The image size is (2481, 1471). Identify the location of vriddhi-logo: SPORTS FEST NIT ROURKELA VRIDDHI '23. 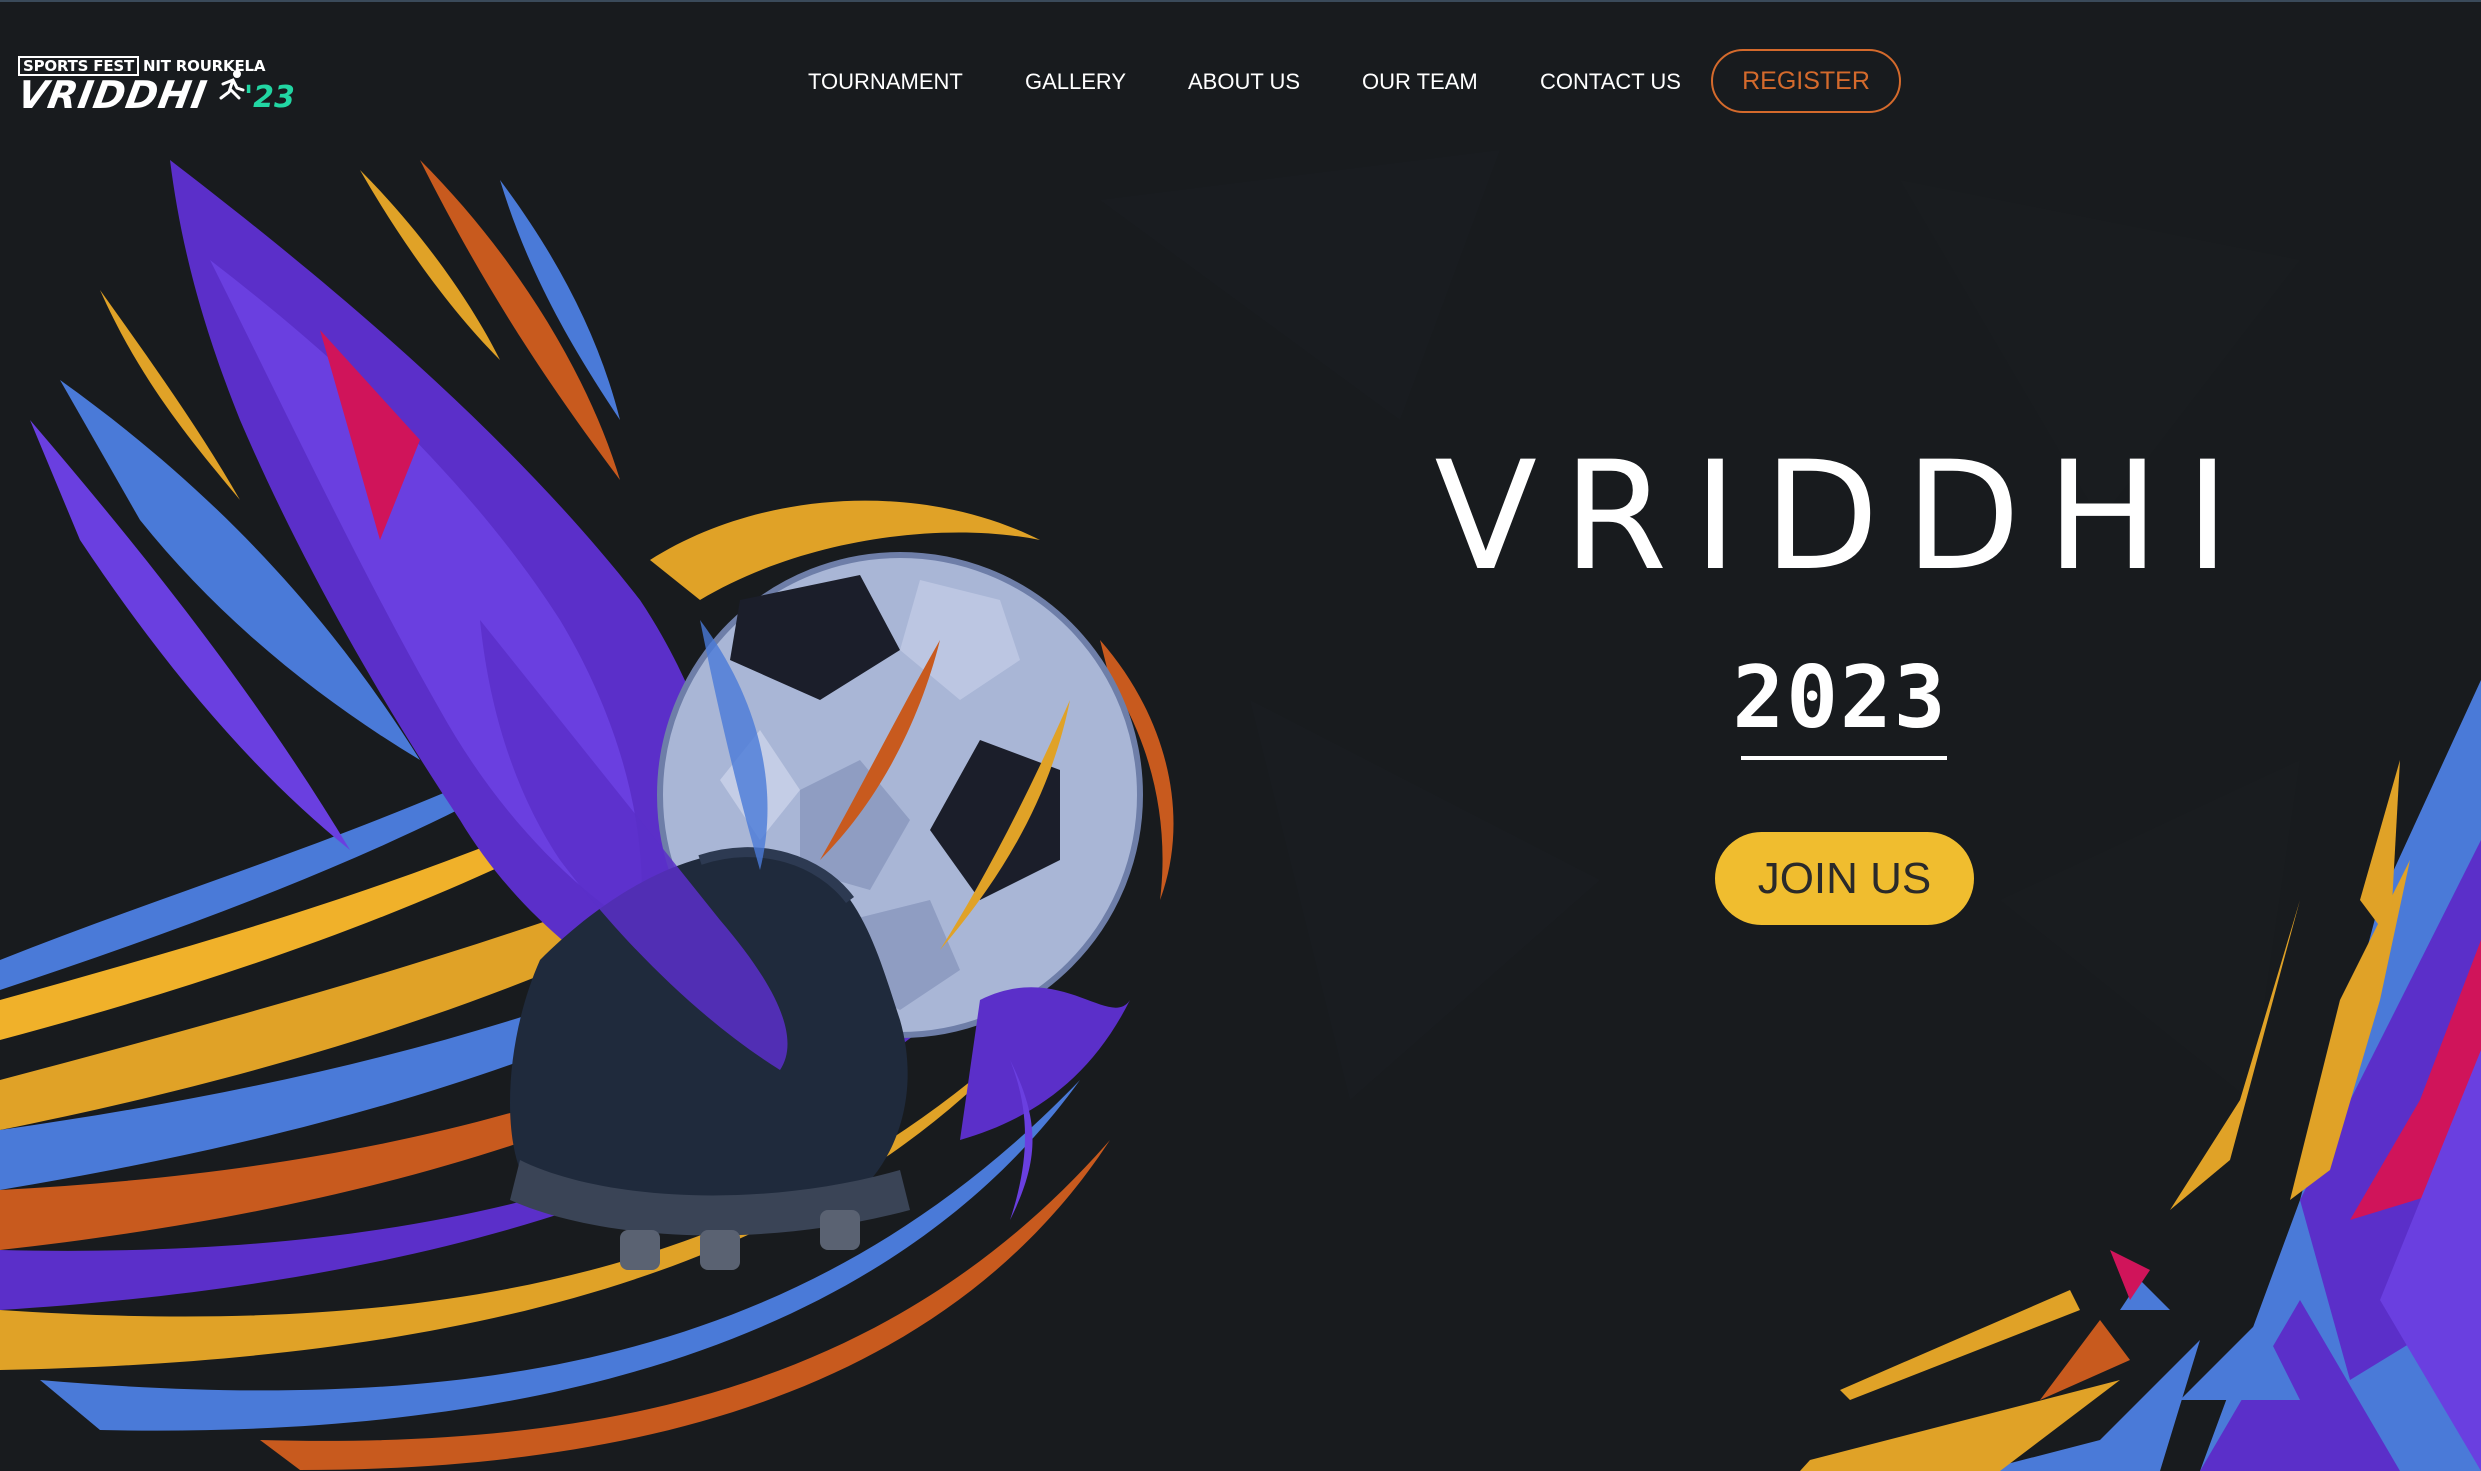
(166, 86).